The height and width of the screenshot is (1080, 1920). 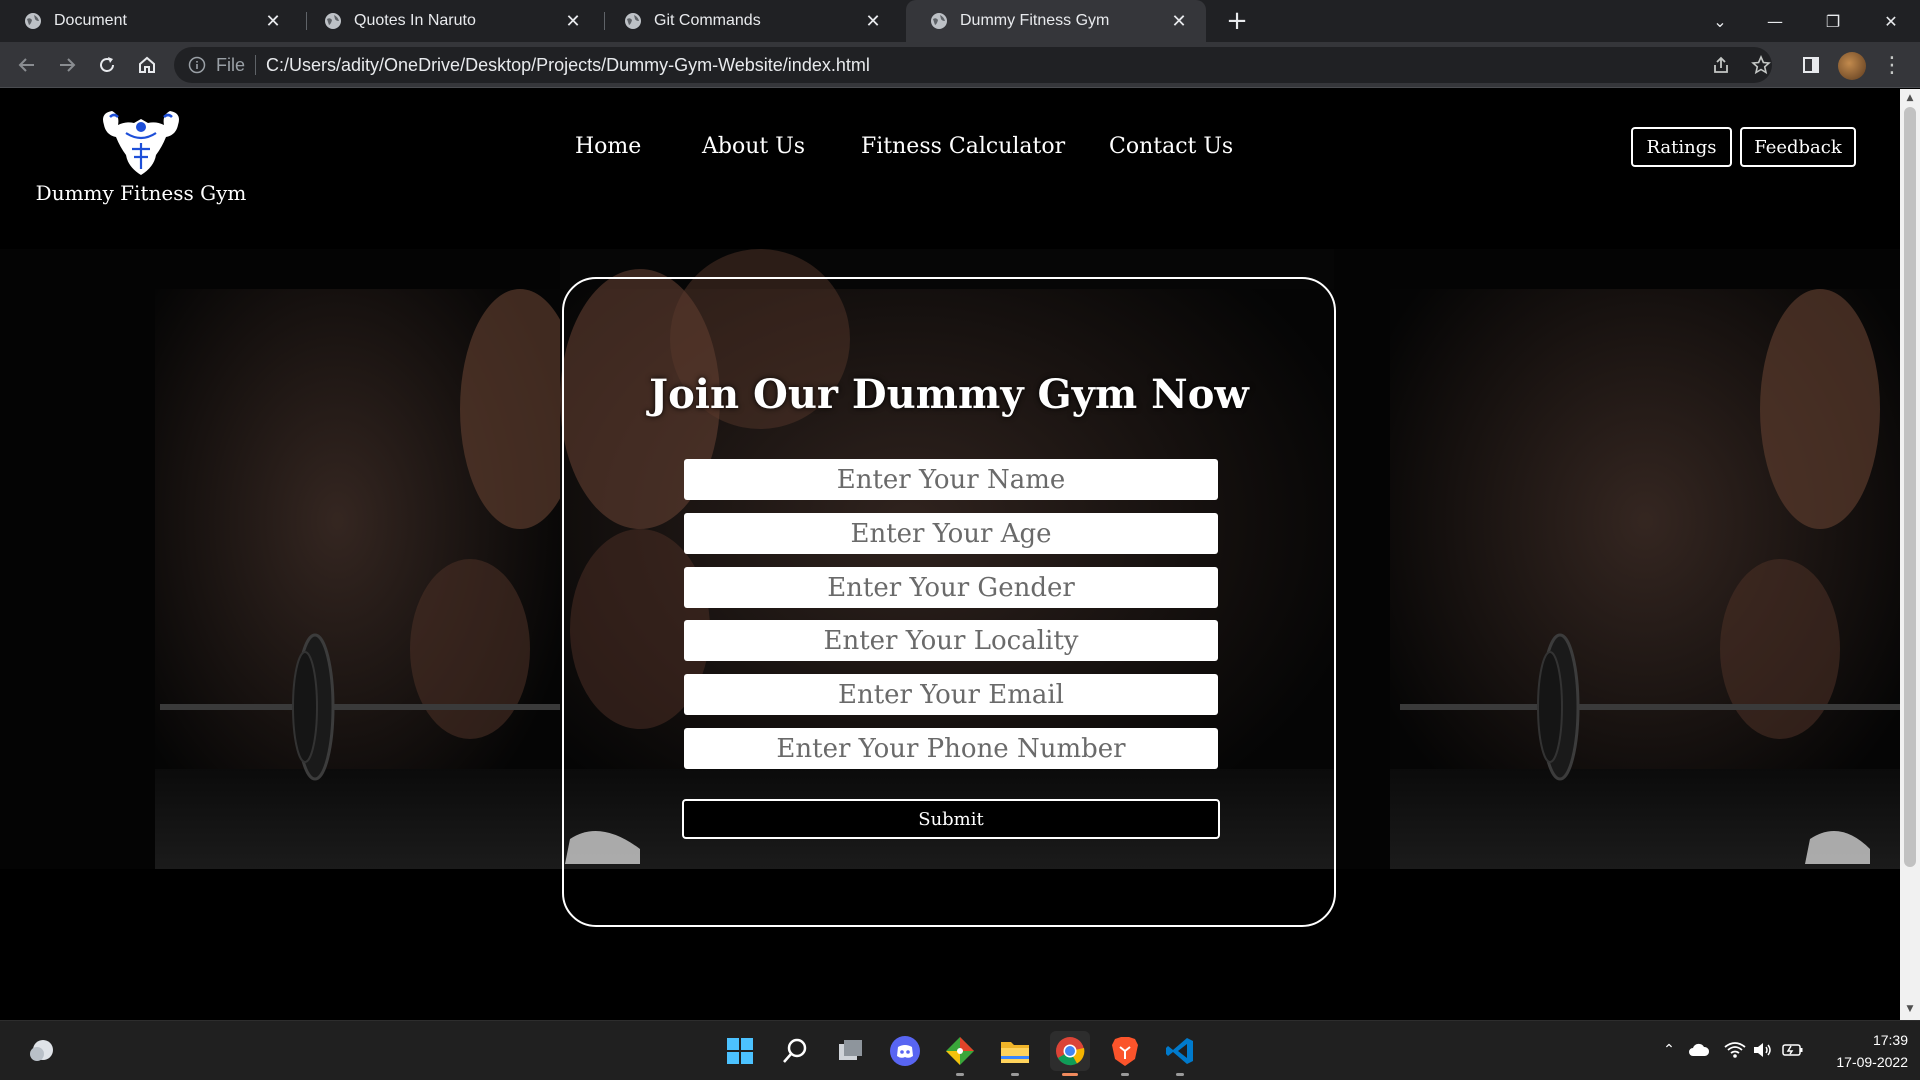 What do you see at coordinates (90, 20) in the screenshot?
I see `tab-title: Document` at bounding box center [90, 20].